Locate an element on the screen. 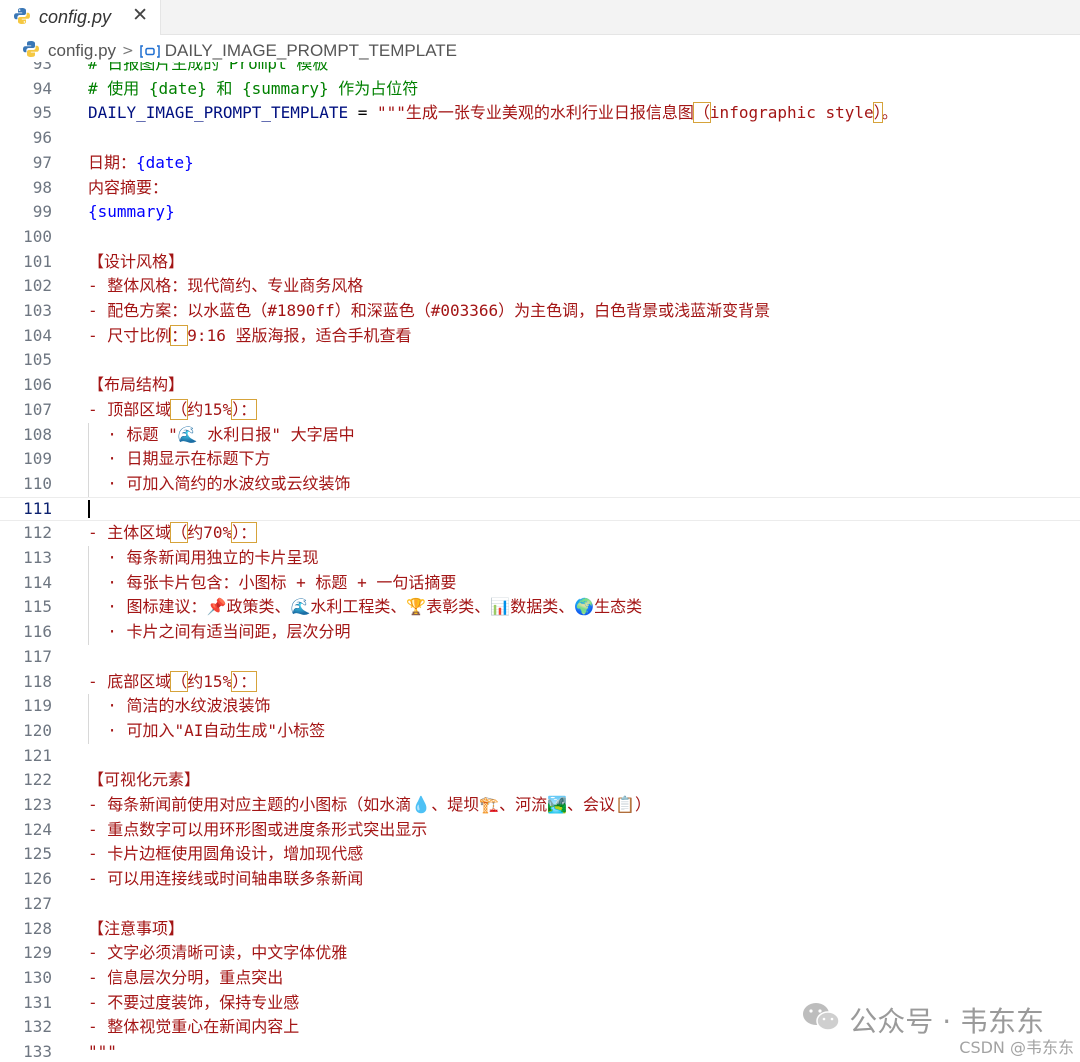 The height and width of the screenshot is (1062, 1080). code-line: 105 is located at coordinates (540, 360).